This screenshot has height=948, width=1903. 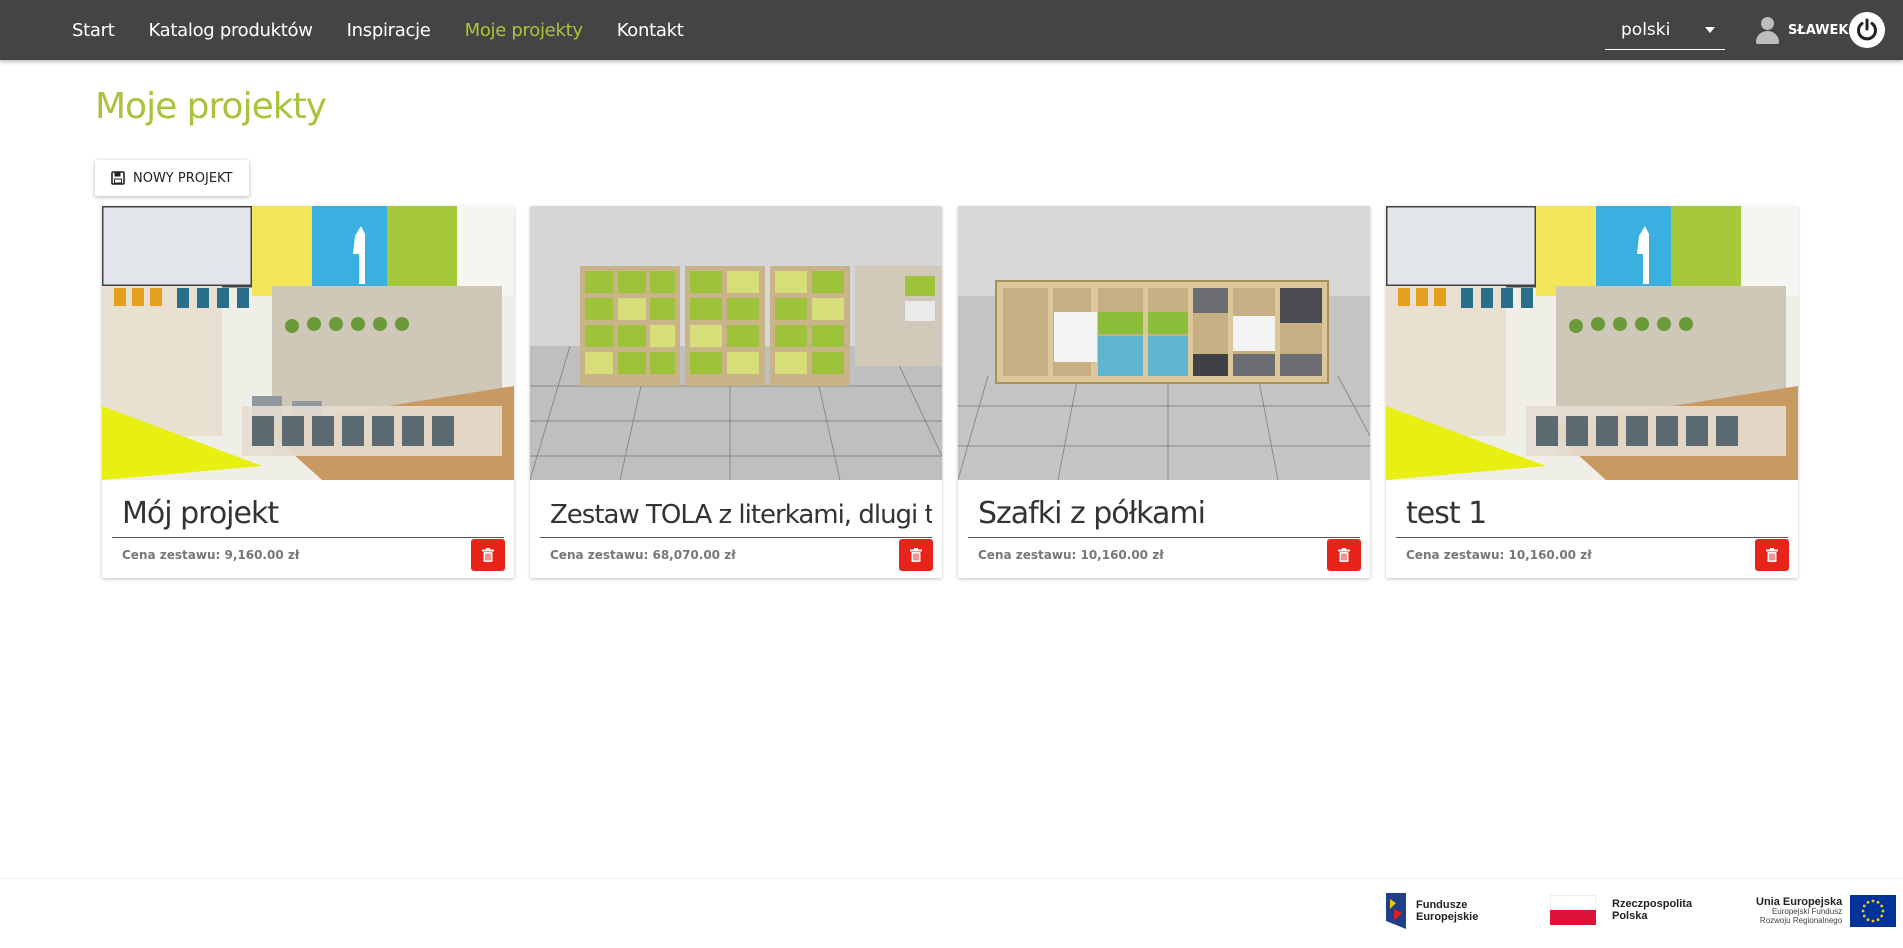 I want to click on fe-logo-text: Fundusze Europejskie, so click(x=1447, y=911).